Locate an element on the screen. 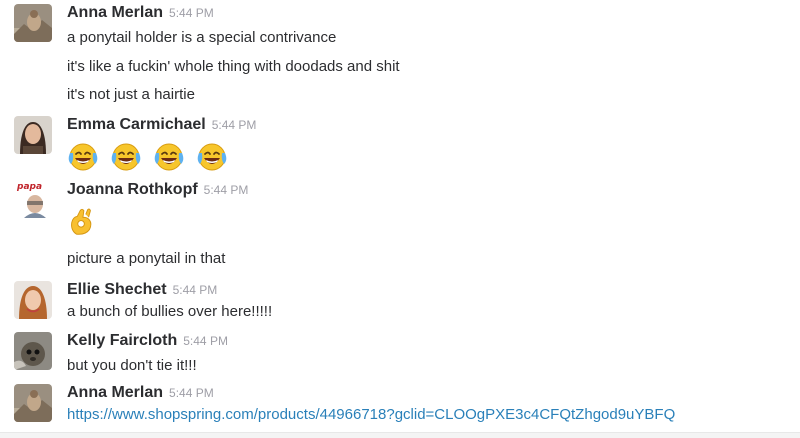  author-name: Kelly Faircloth is located at coordinates (122, 340).